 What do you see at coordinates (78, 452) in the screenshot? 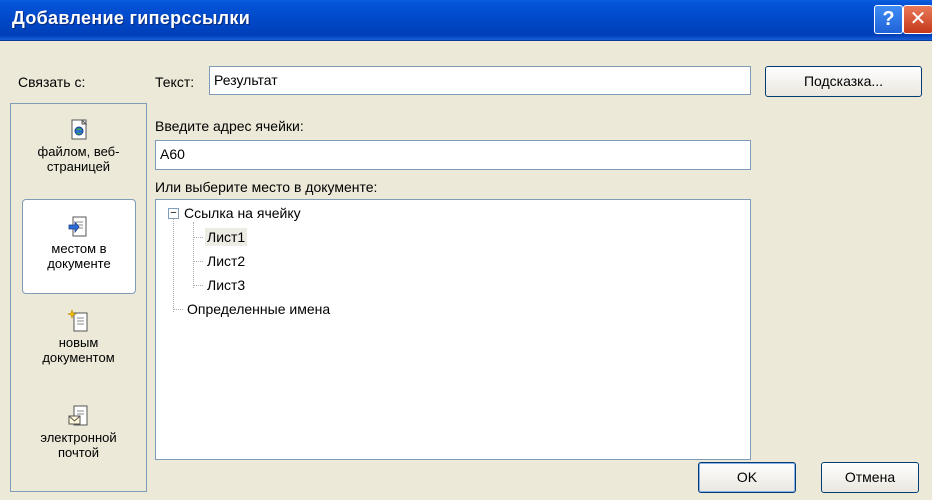
I see `link-type-email-line2: почтой` at bounding box center [78, 452].